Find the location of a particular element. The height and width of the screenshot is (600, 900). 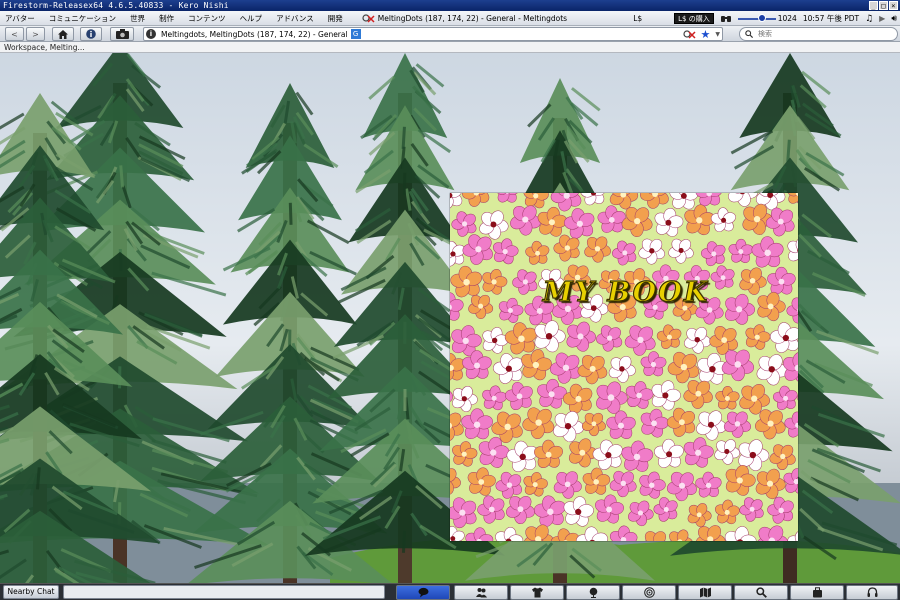

draw-distance-value: 1024 is located at coordinates (787, 18).